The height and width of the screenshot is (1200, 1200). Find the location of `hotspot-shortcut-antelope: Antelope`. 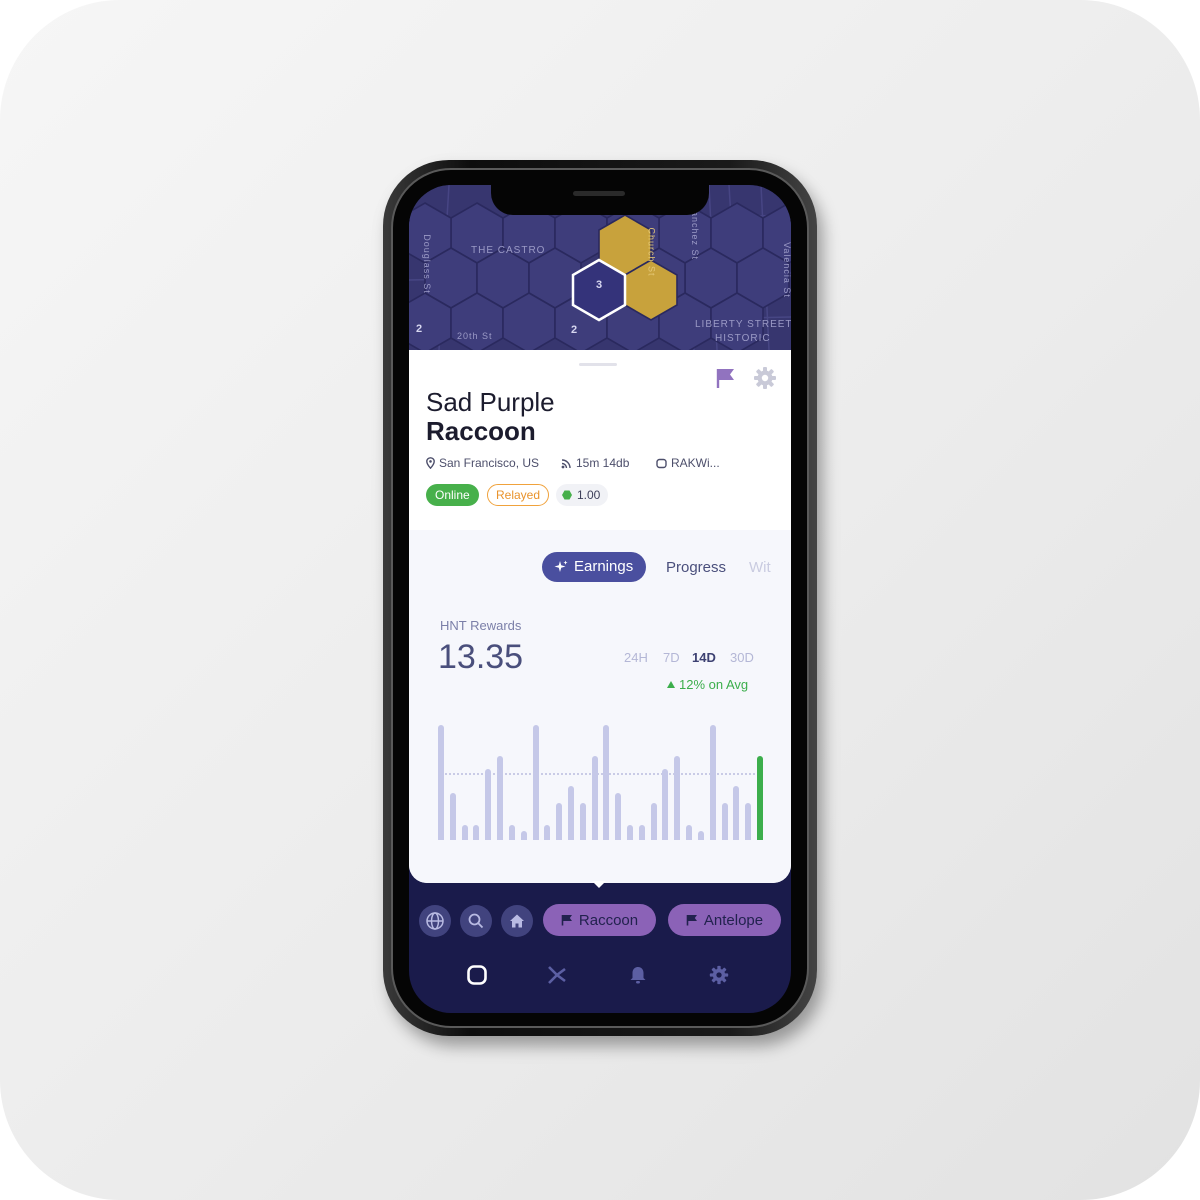

hotspot-shortcut-antelope: Antelope is located at coordinates (724, 920).